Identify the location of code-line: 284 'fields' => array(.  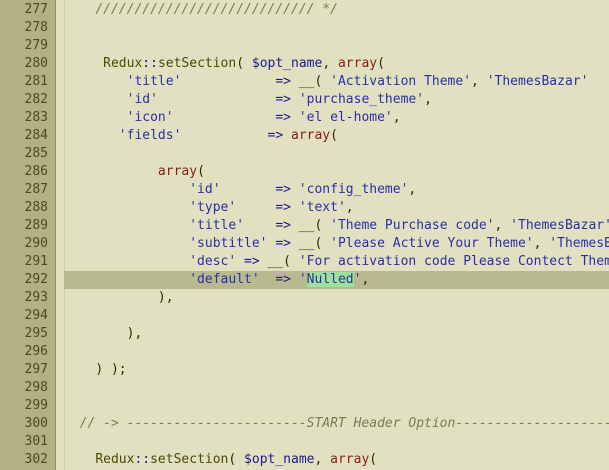
(304, 136).